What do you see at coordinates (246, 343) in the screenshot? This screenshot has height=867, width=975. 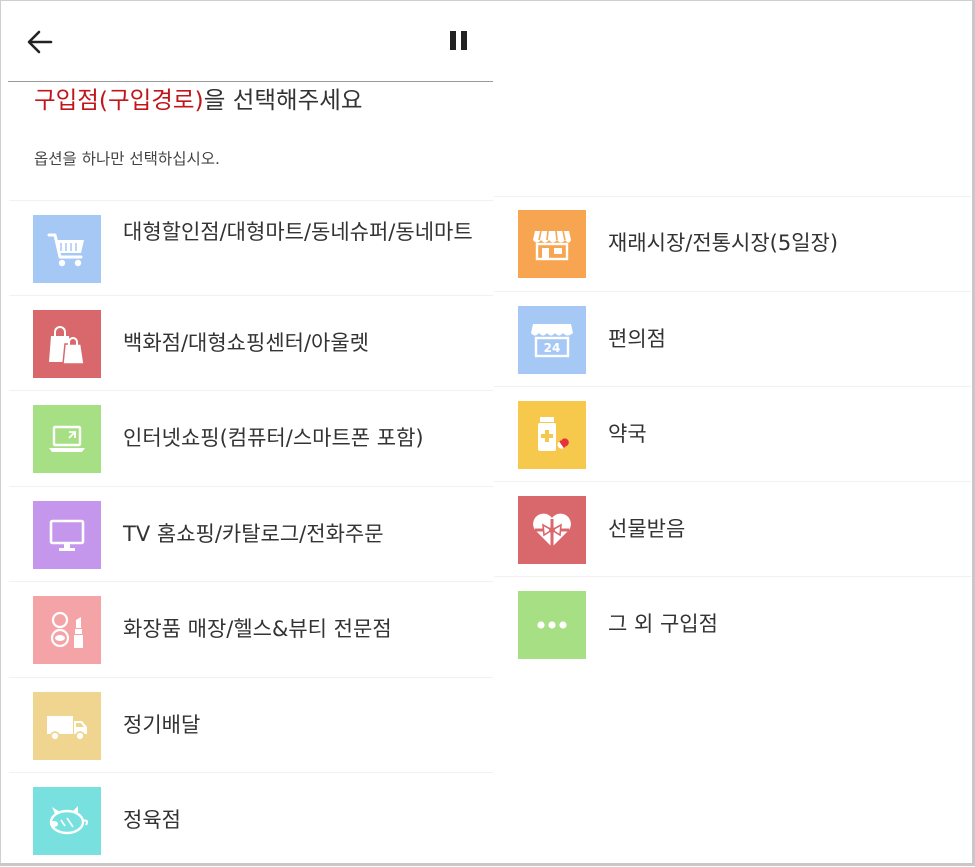 I see `option-label: 백화점/대형쇼핑센터/아울렛` at bounding box center [246, 343].